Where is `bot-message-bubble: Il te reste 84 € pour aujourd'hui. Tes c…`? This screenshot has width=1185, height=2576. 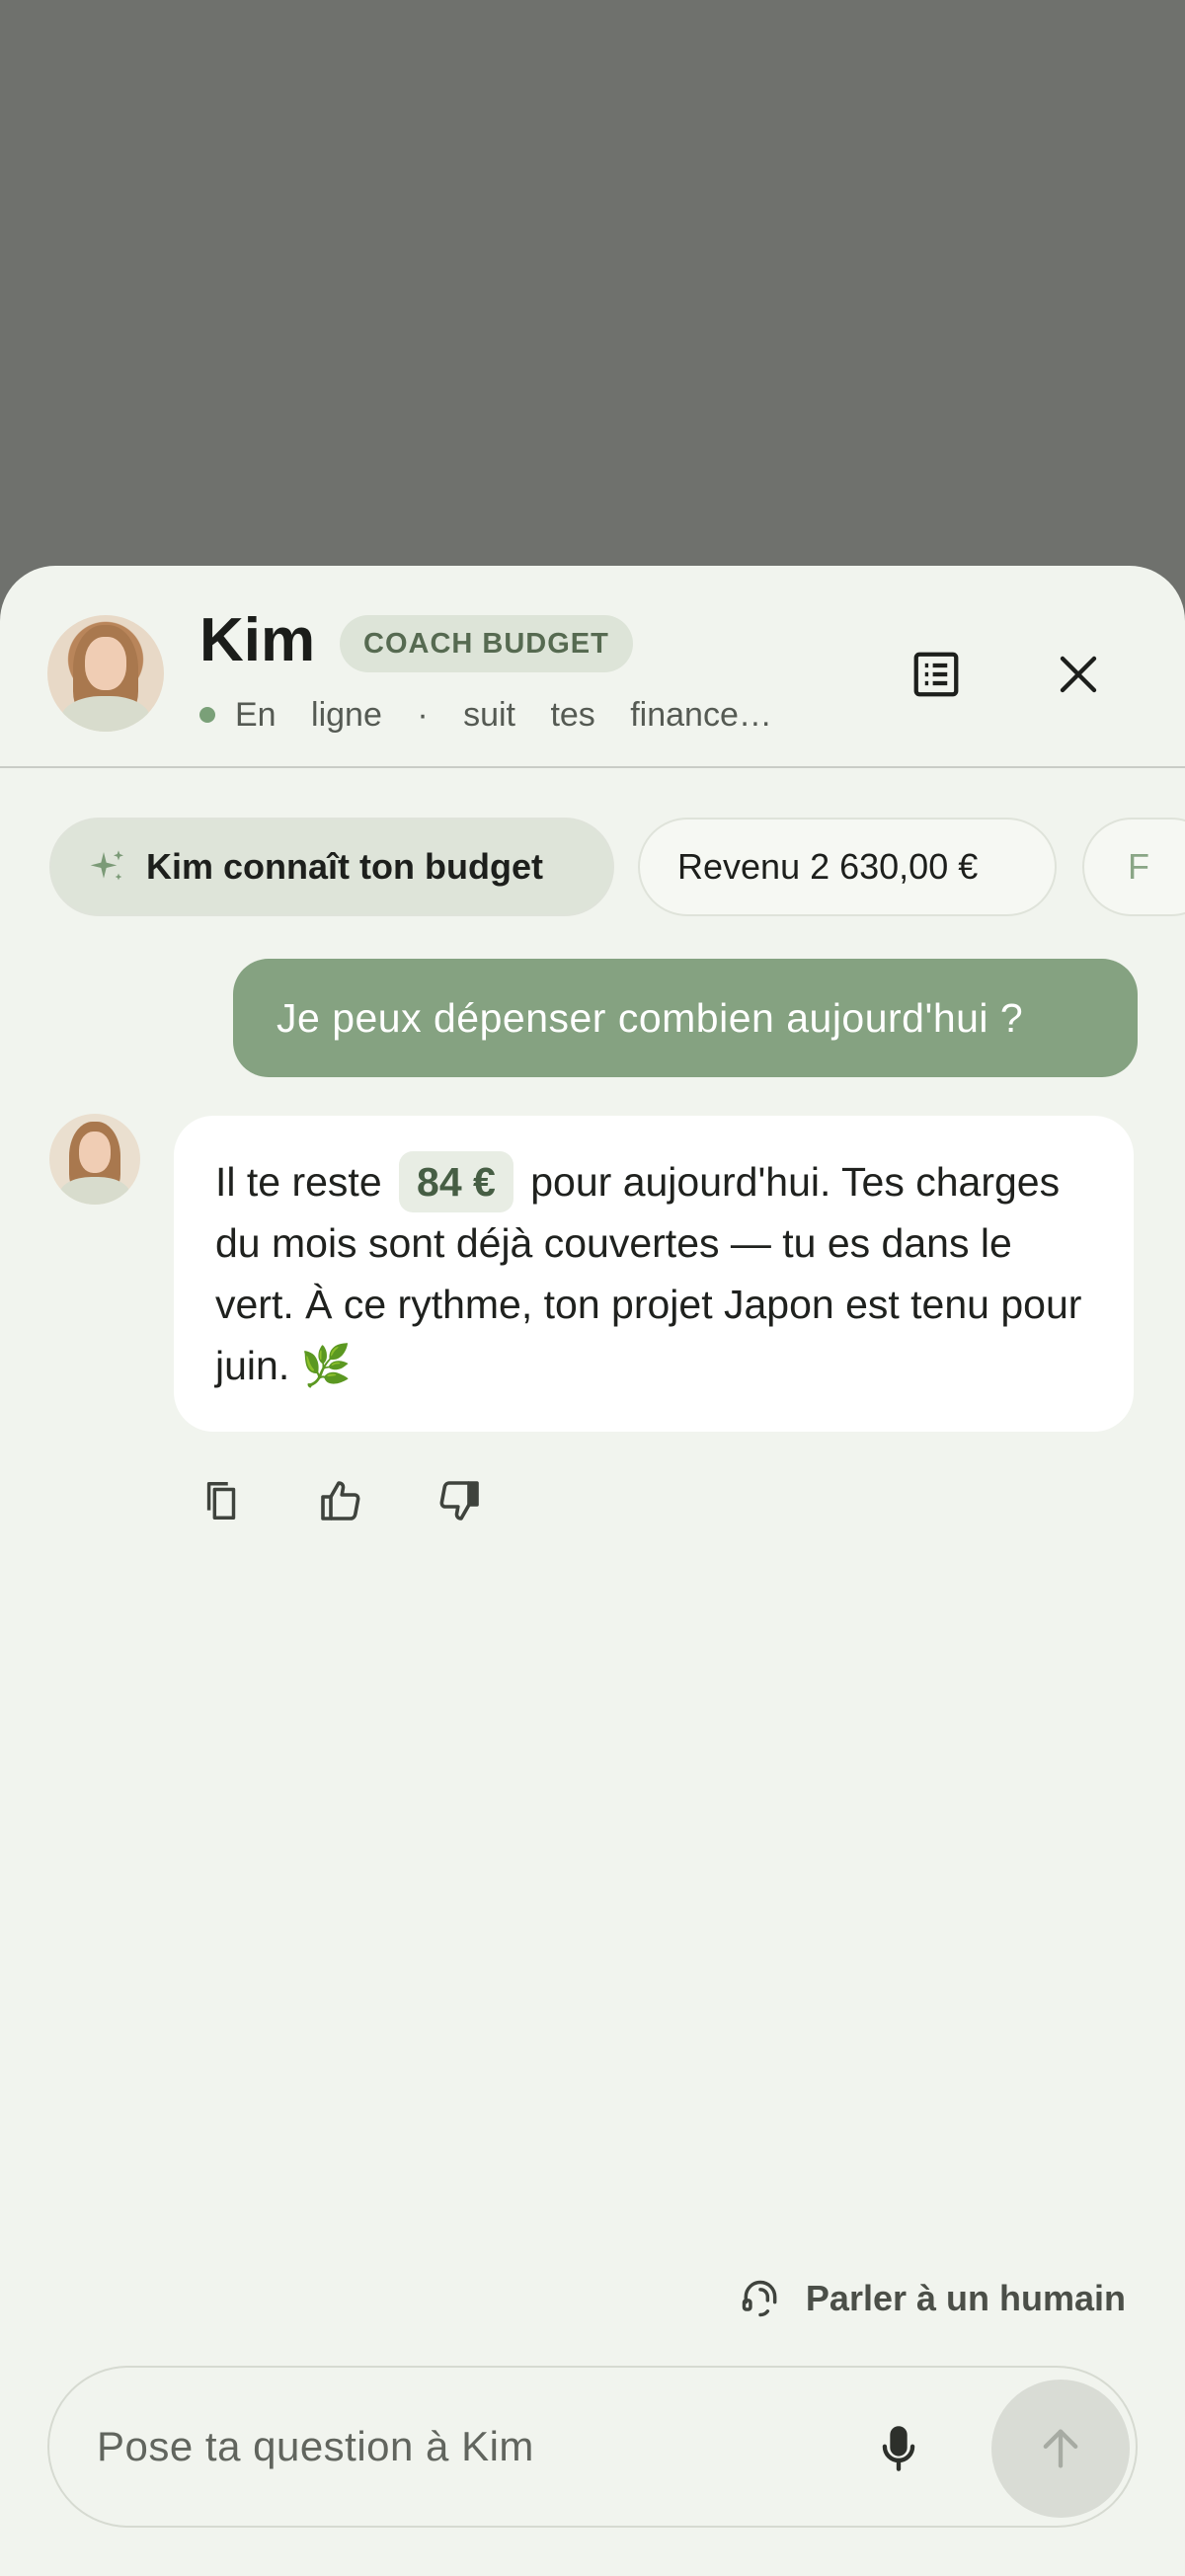 bot-message-bubble: Il te reste 84 € pour aujourd'hui. Tes c… is located at coordinates (654, 1274).